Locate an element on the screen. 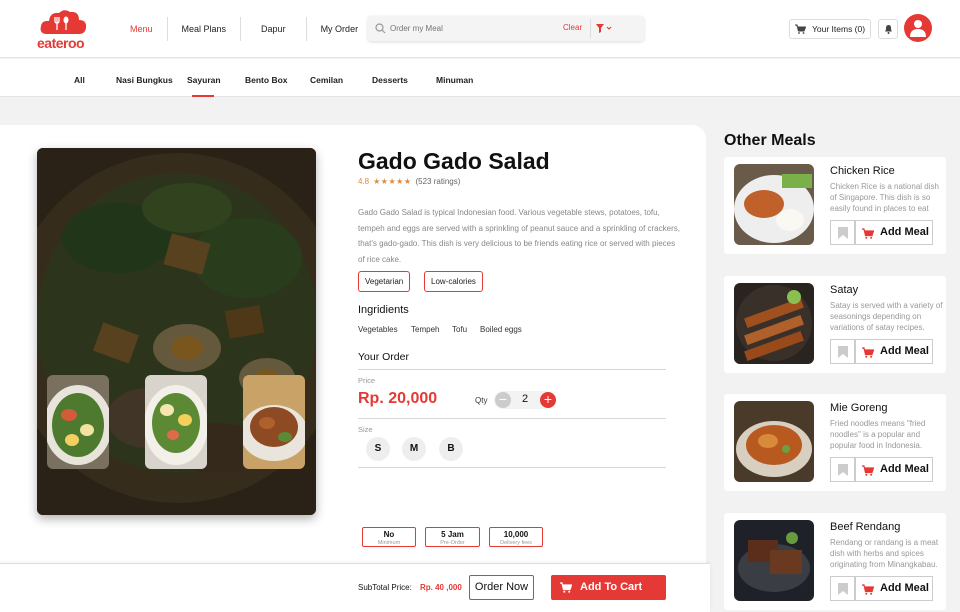 The image size is (960, 612). main-nav: Menu Meal Plans Dapur My Order is located at coordinates (244, 29).